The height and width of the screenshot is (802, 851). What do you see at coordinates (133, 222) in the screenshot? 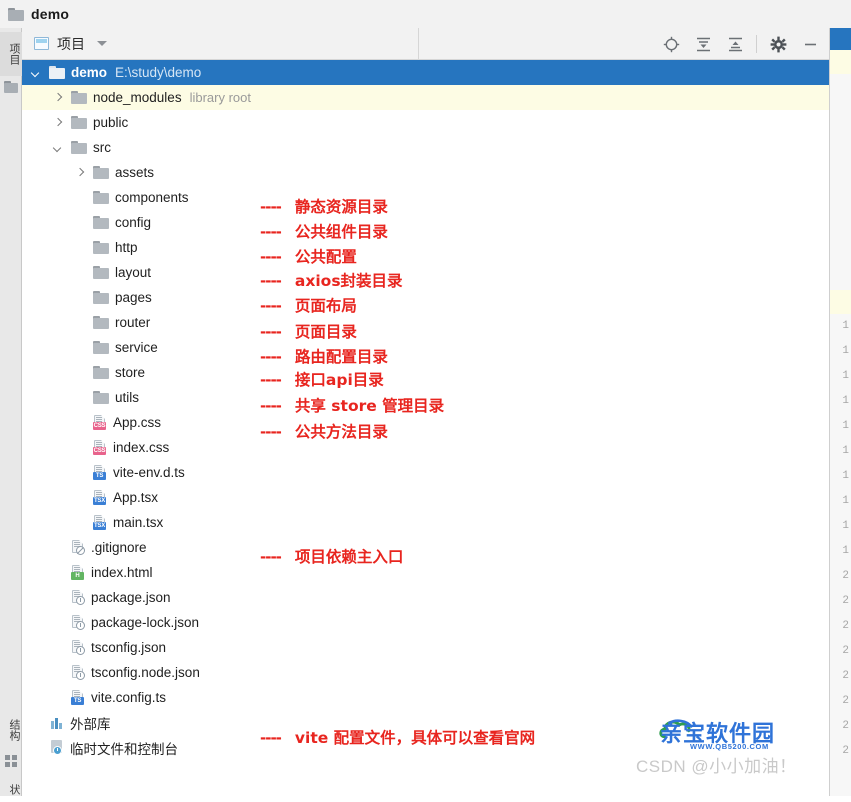
I see `tree-label: config` at bounding box center [133, 222].